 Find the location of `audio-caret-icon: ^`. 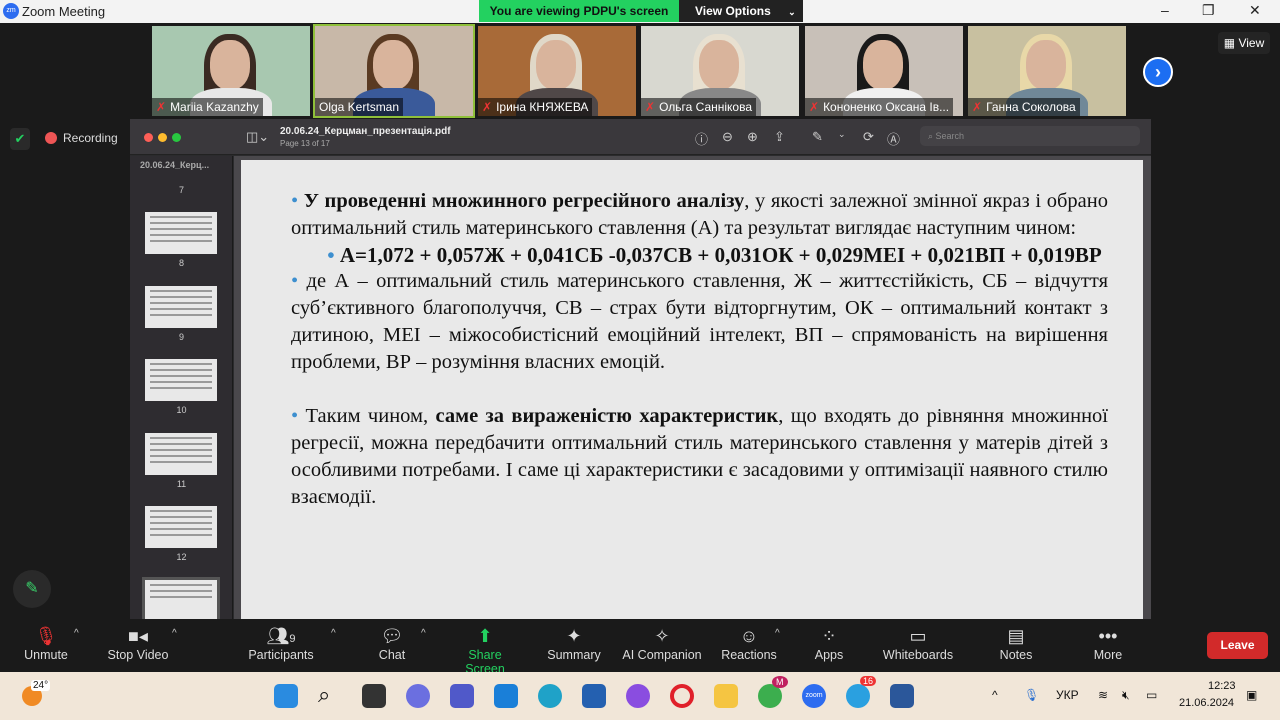

audio-caret-icon: ^ is located at coordinates (76, 633).